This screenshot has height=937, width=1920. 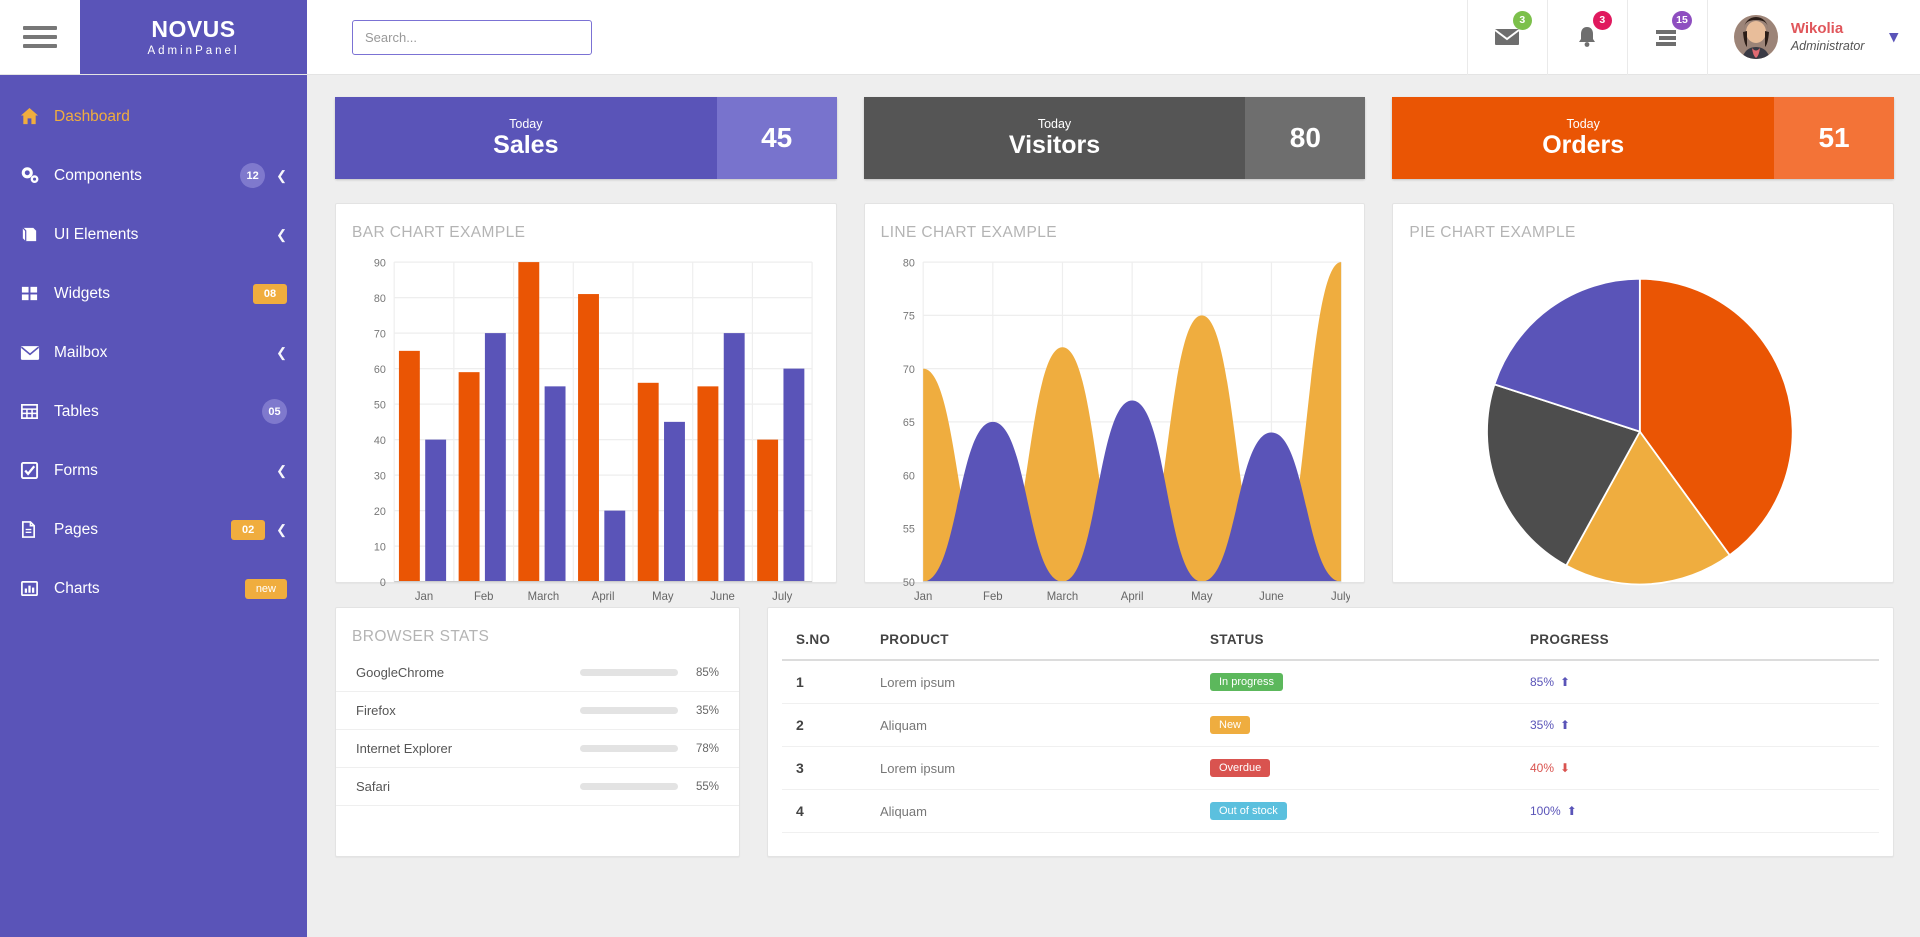 I want to click on svg-text: April, so click(x=603, y=597).